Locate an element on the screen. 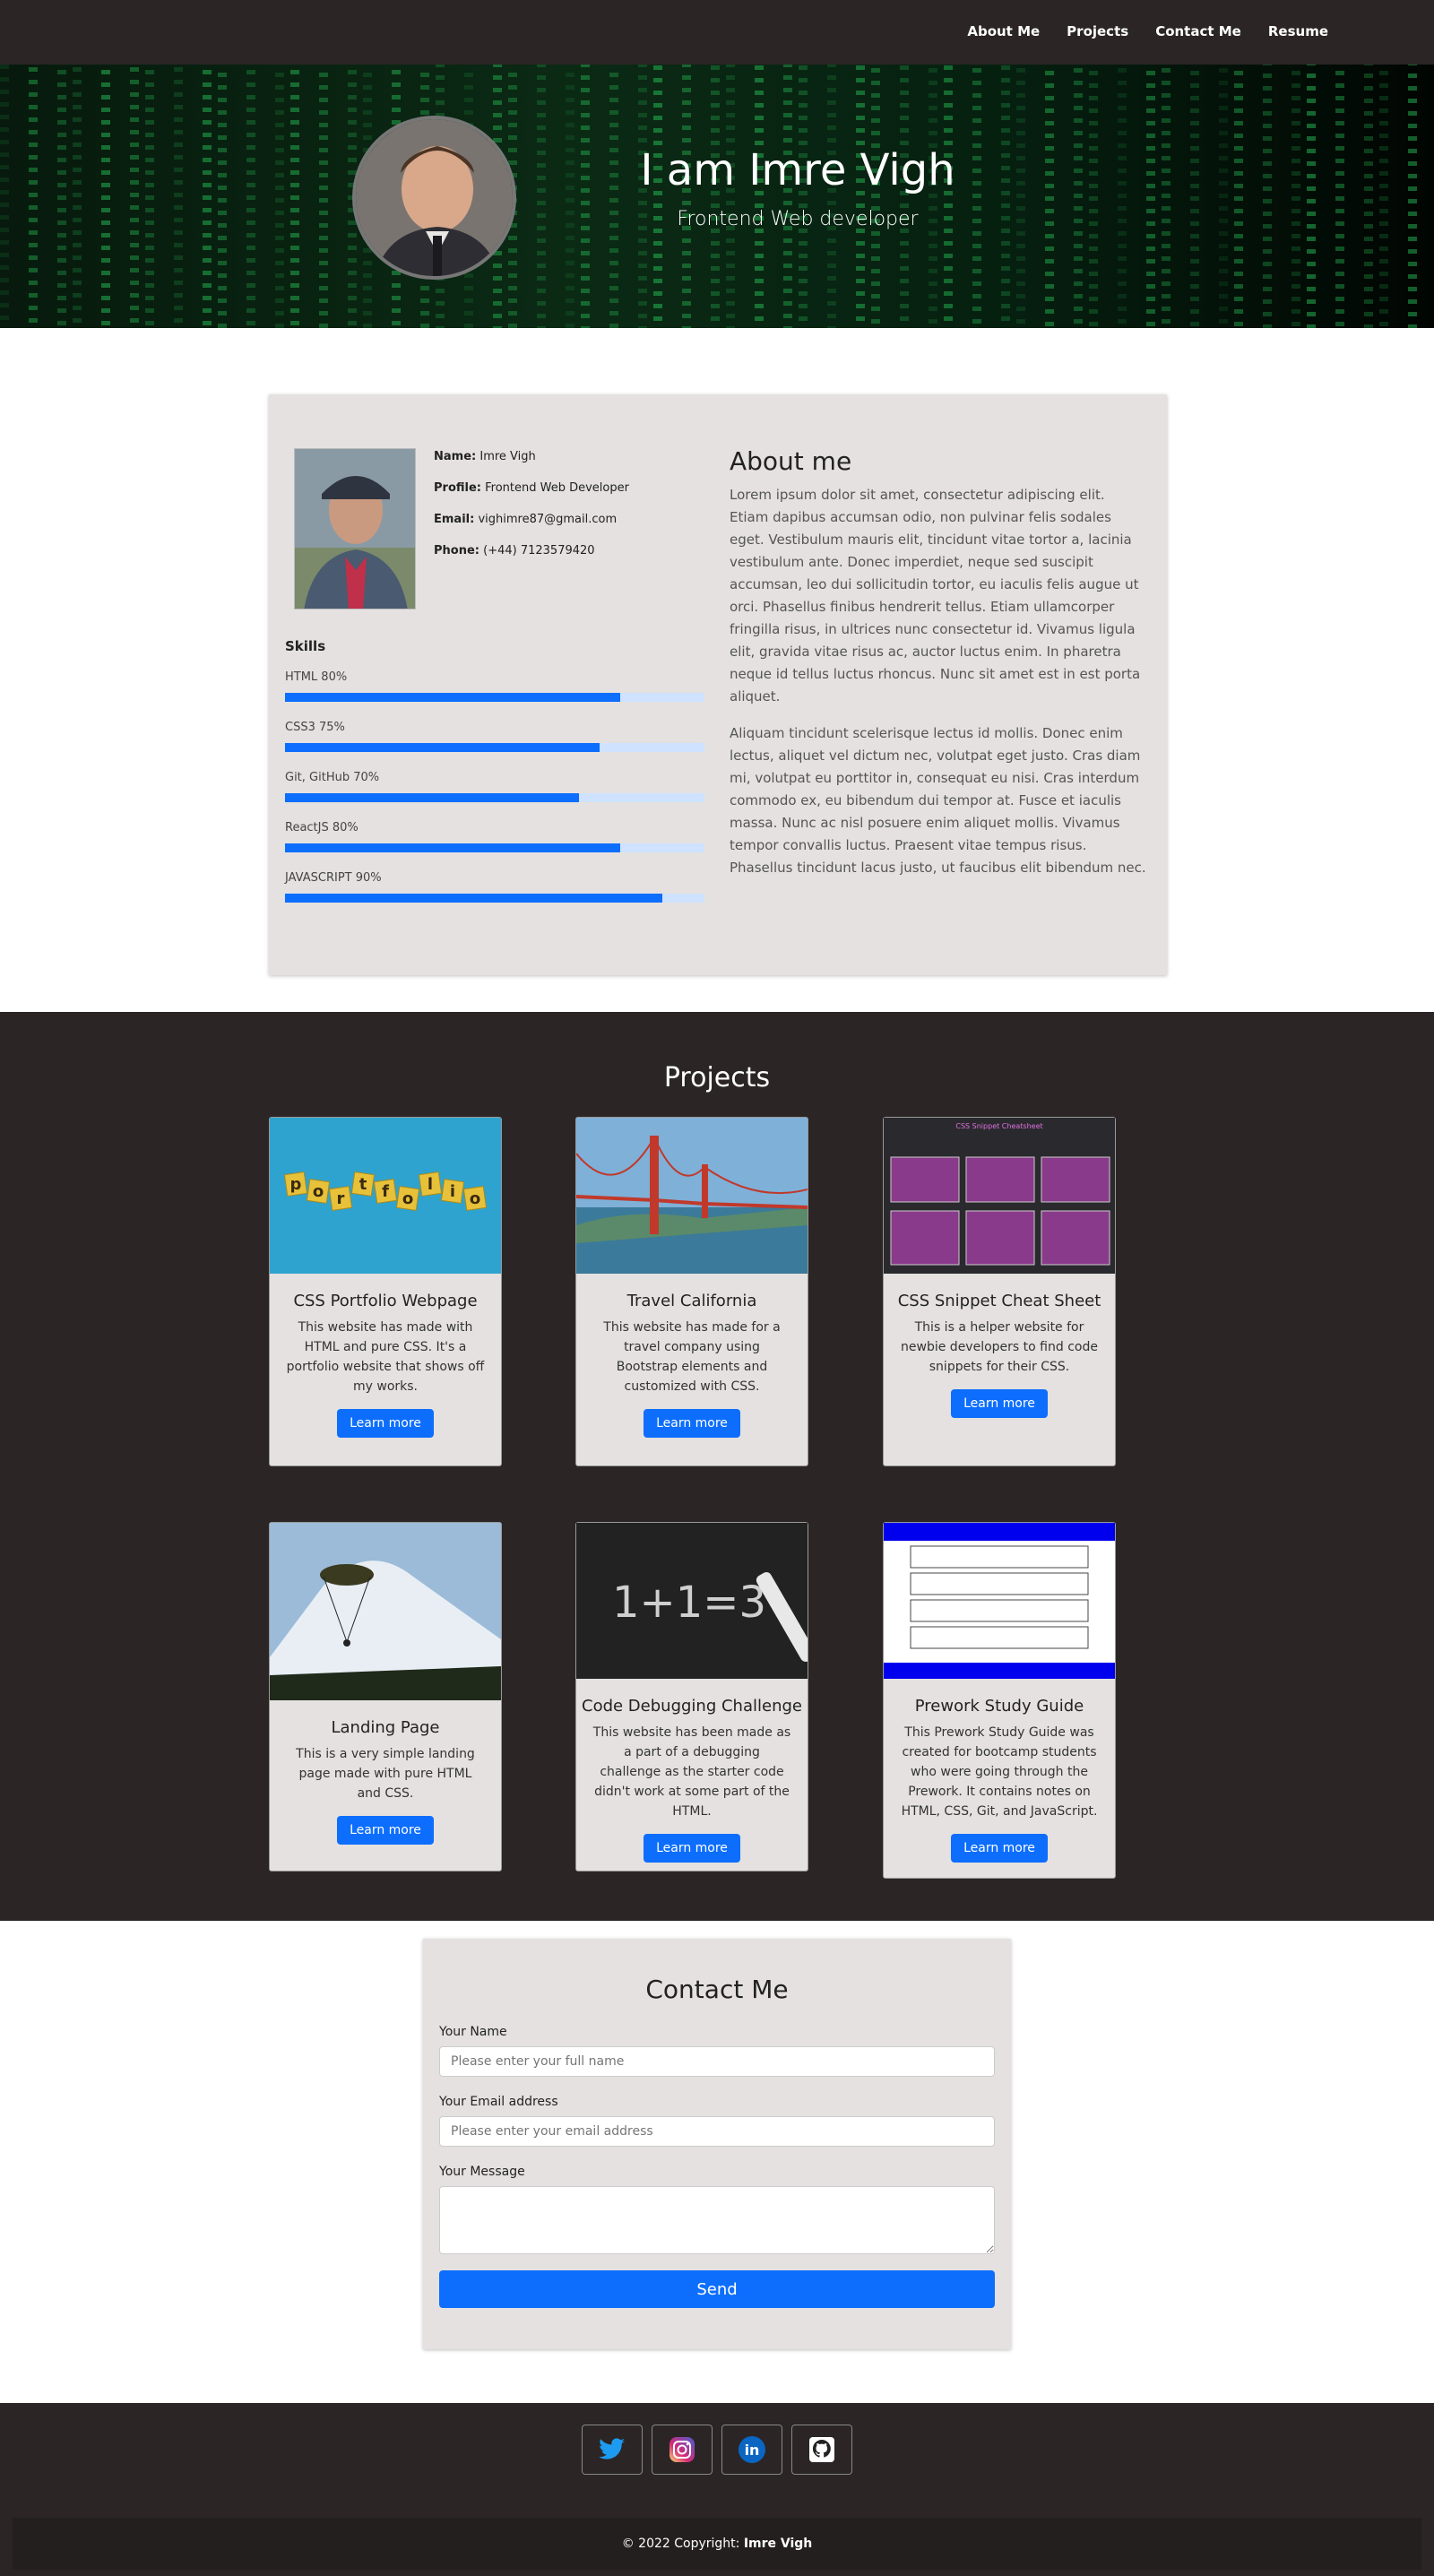  name-input is located at coordinates (717, 2061).